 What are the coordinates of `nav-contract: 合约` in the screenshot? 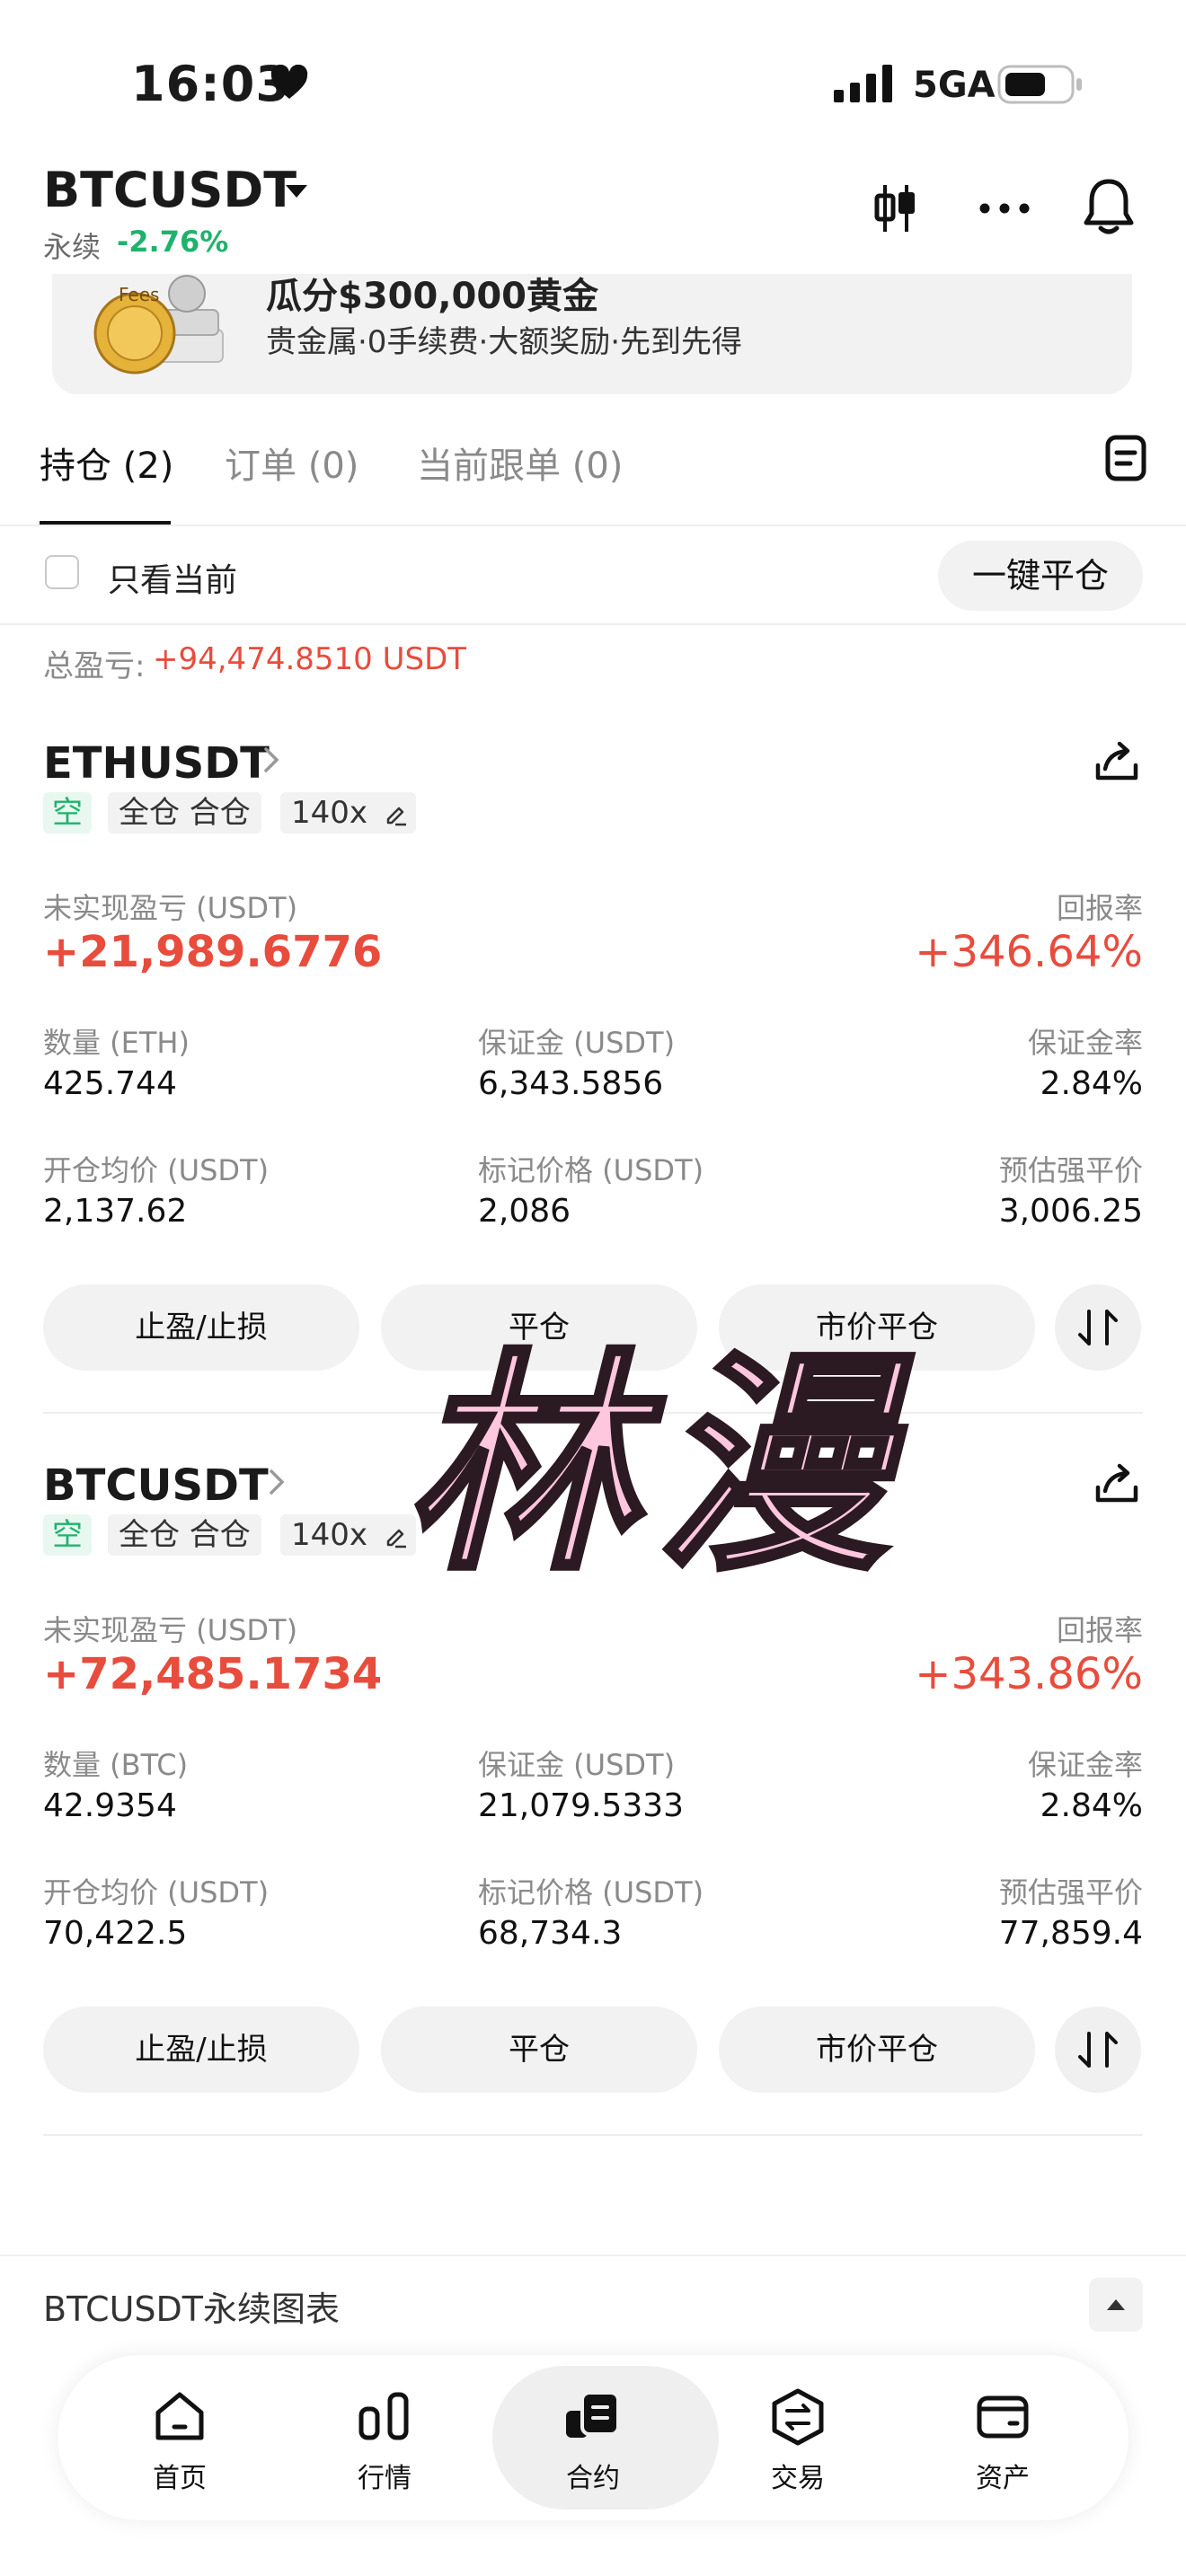 It's located at (605, 2437).